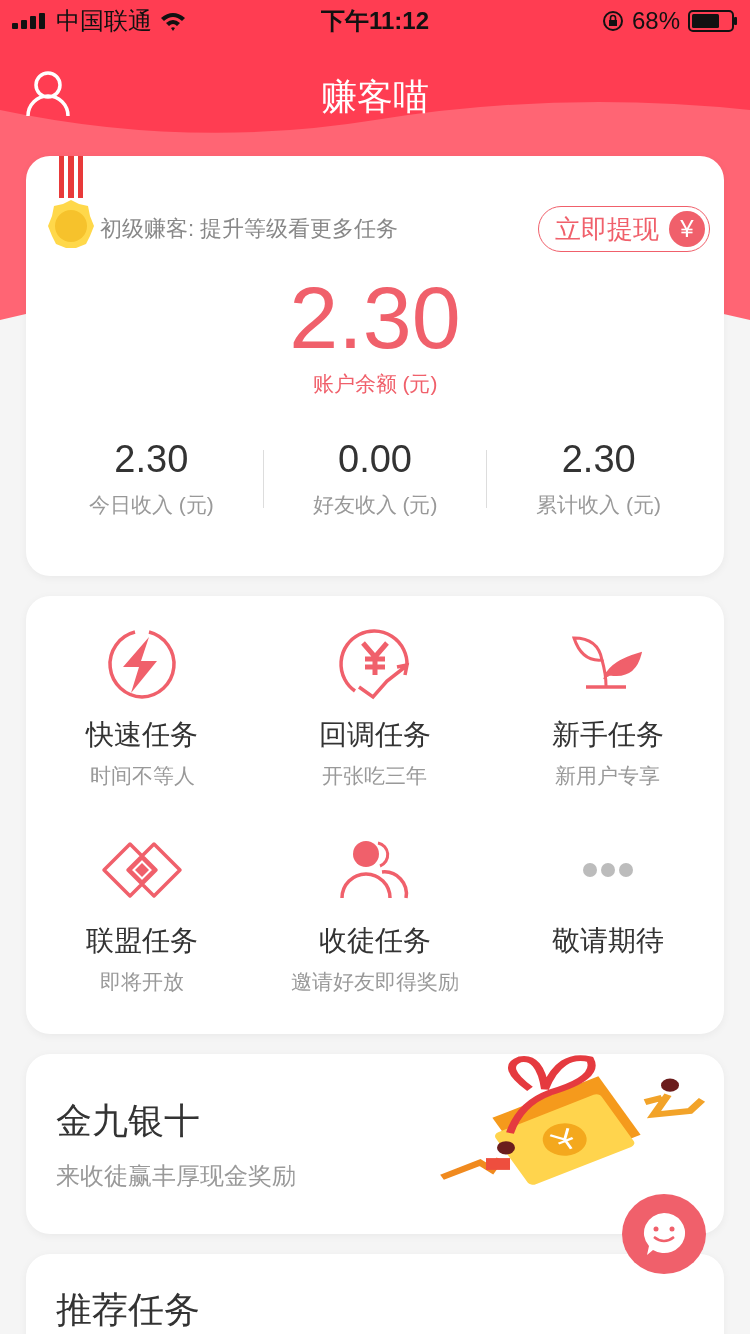  Describe the element at coordinates (655, 21) in the screenshot. I see `battery-percent: 68%` at that location.